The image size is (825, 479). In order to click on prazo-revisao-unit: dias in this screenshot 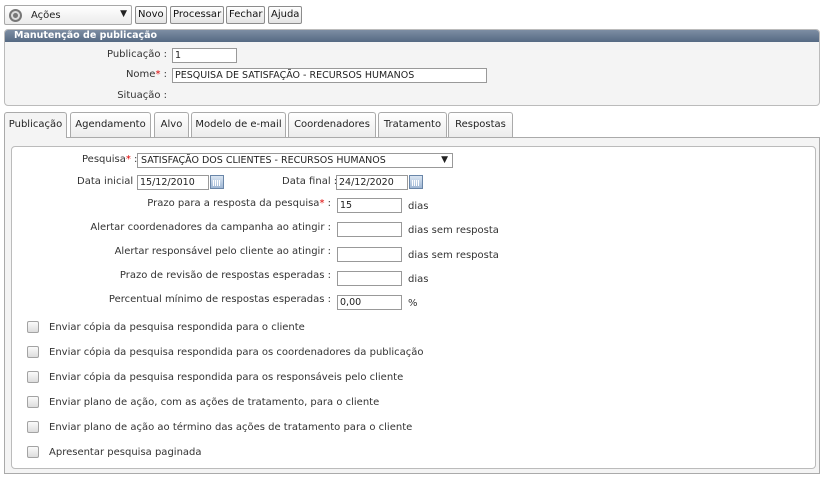, I will do `click(418, 279)`.